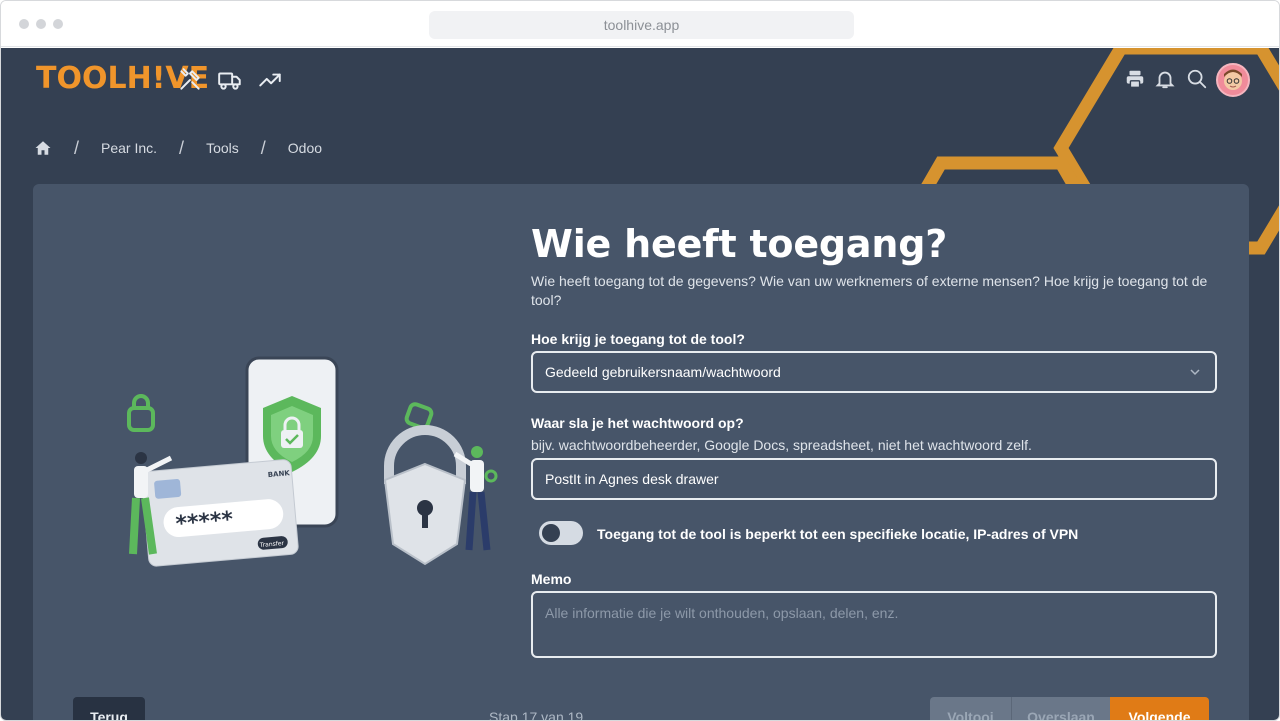 The image size is (1280, 721). I want to click on small-lock-icon, so click(141, 413).